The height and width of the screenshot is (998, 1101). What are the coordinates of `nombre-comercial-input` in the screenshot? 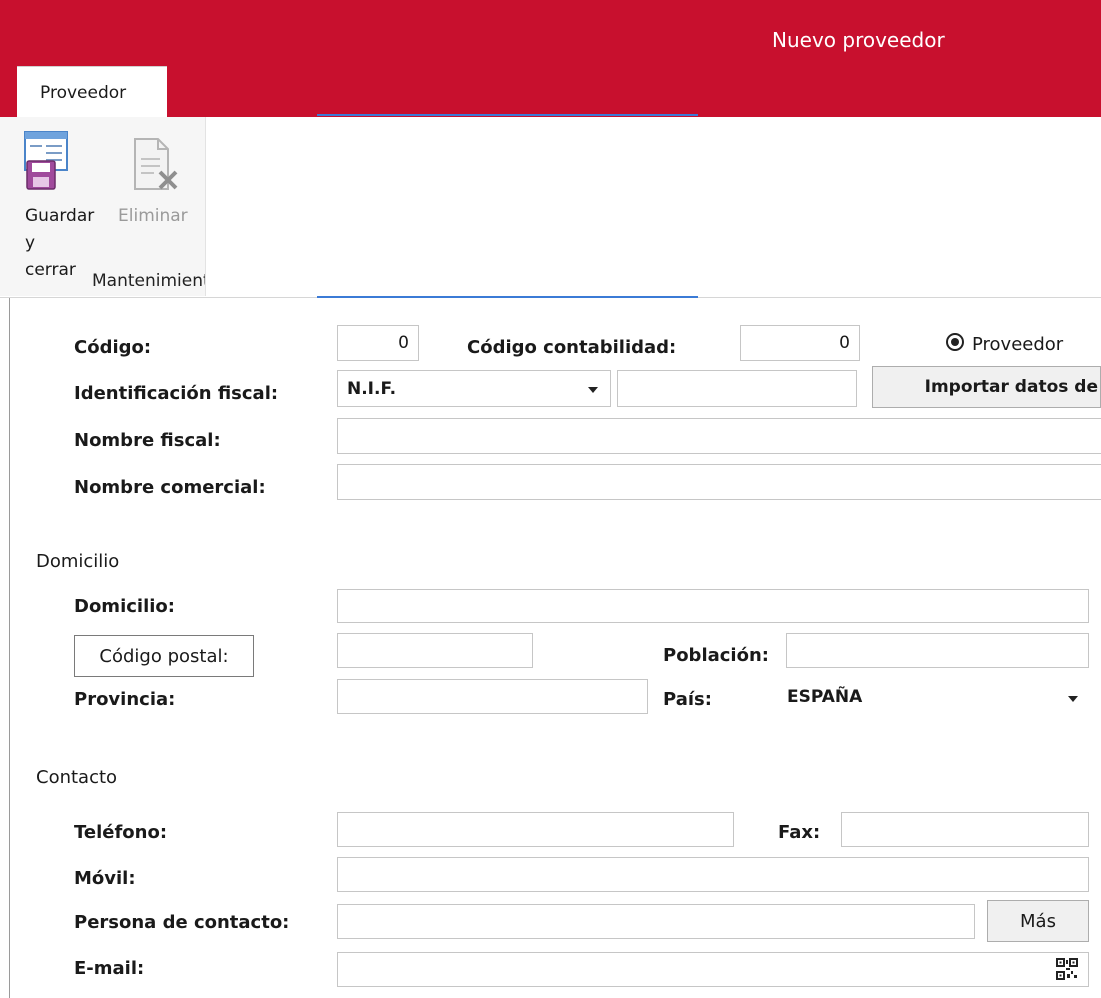 It's located at (719, 482).